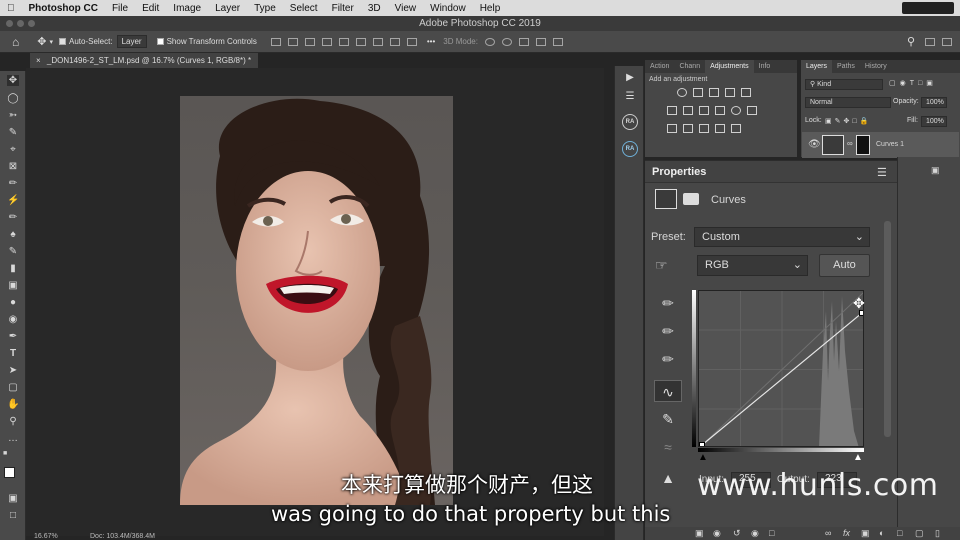 The width and height of the screenshot is (960, 540). Describe the element at coordinates (858, 457) in the screenshot. I see `white-slider-icon: ▲` at that location.